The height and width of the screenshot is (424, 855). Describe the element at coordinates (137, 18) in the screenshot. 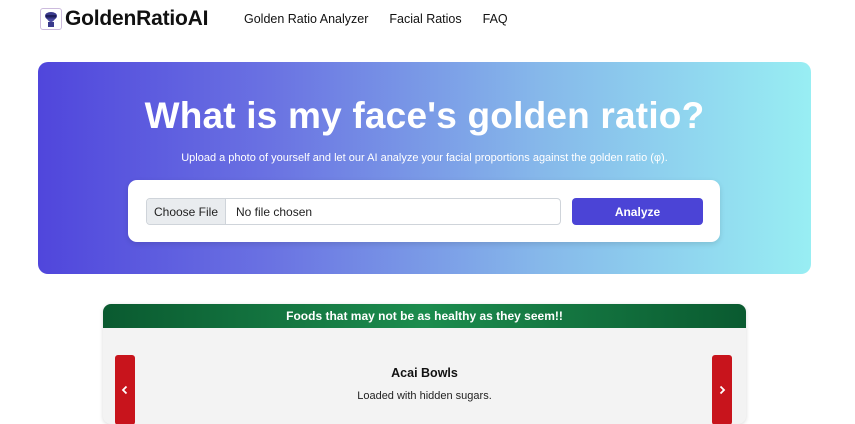

I see `brand-name: GoldenRatioAI` at that location.